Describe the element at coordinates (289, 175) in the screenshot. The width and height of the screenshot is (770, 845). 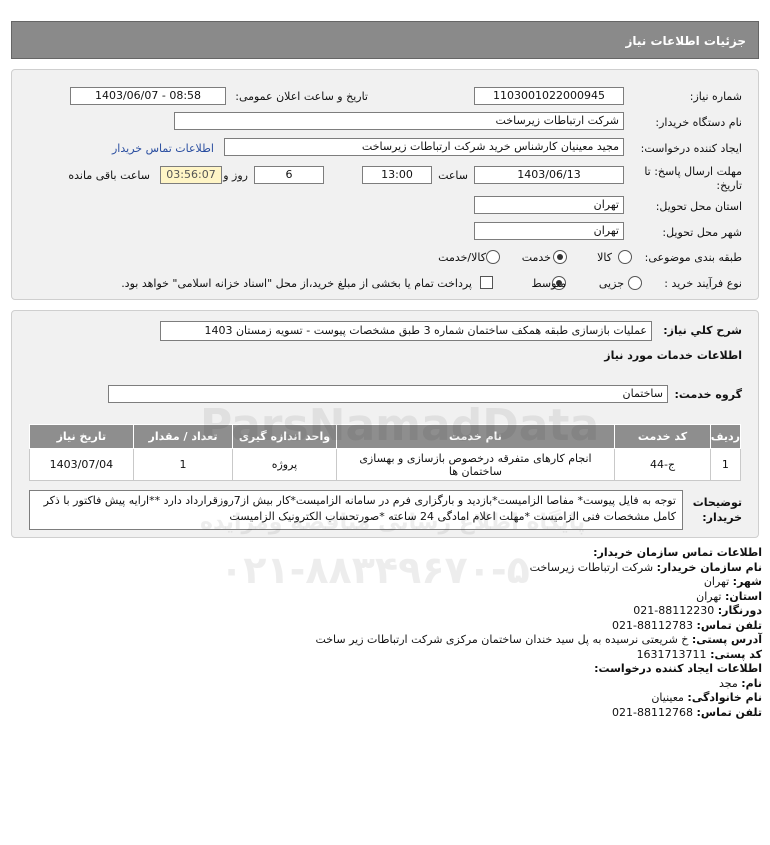
I see `days-remaining-field: 6` at that location.